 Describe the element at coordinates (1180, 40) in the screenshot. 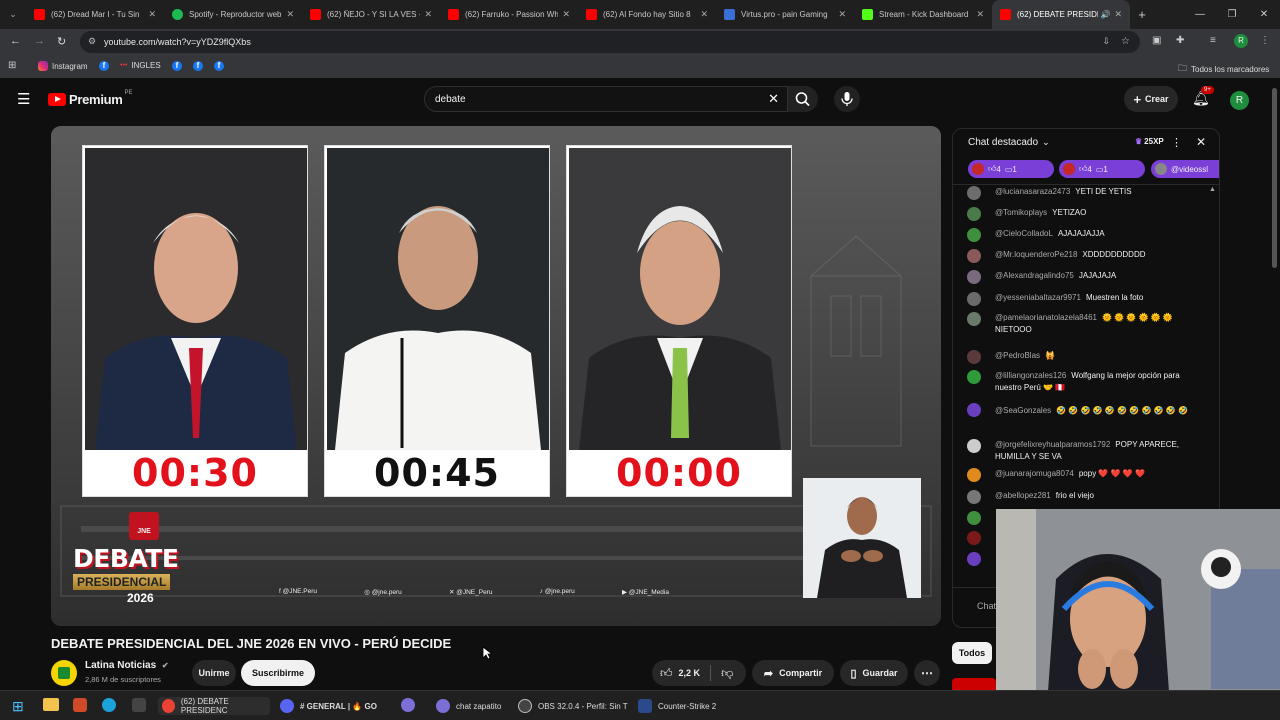

I see `puzzle-icon: ✚` at that location.